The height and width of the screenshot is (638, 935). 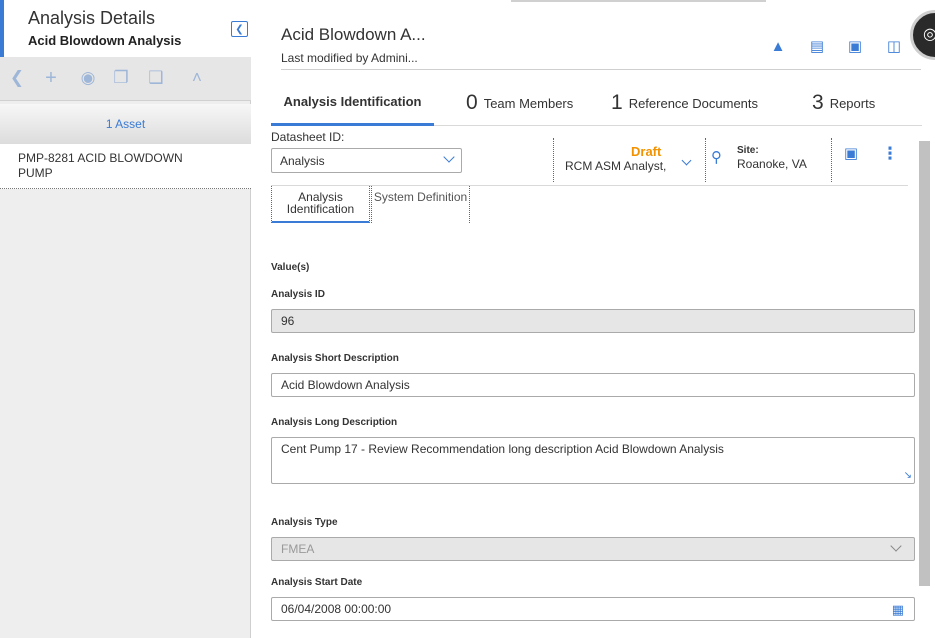 I want to click on datasheet-icon: ▤, so click(x=817, y=47).